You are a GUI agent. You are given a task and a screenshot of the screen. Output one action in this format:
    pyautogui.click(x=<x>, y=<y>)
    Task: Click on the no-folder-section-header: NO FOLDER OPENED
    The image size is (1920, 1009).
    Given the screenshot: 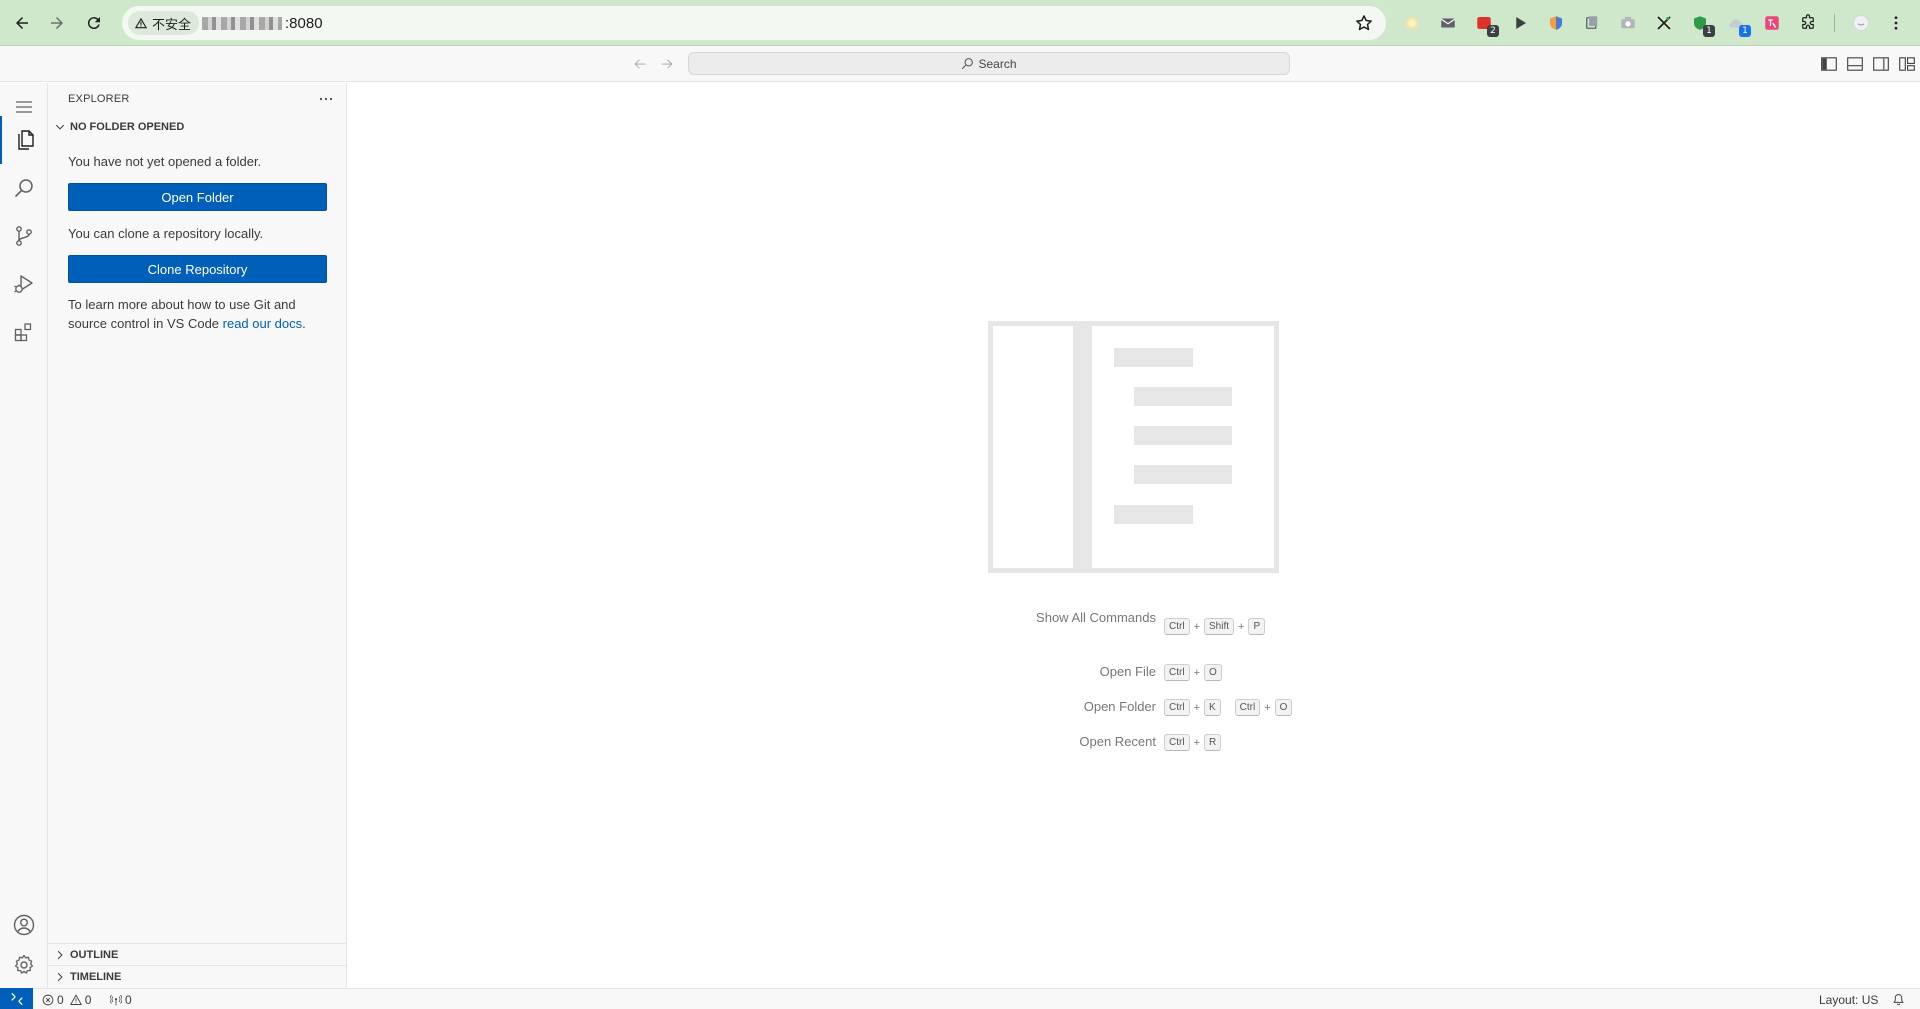 What is the action you would take?
    pyautogui.click(x=197, y=127)
    